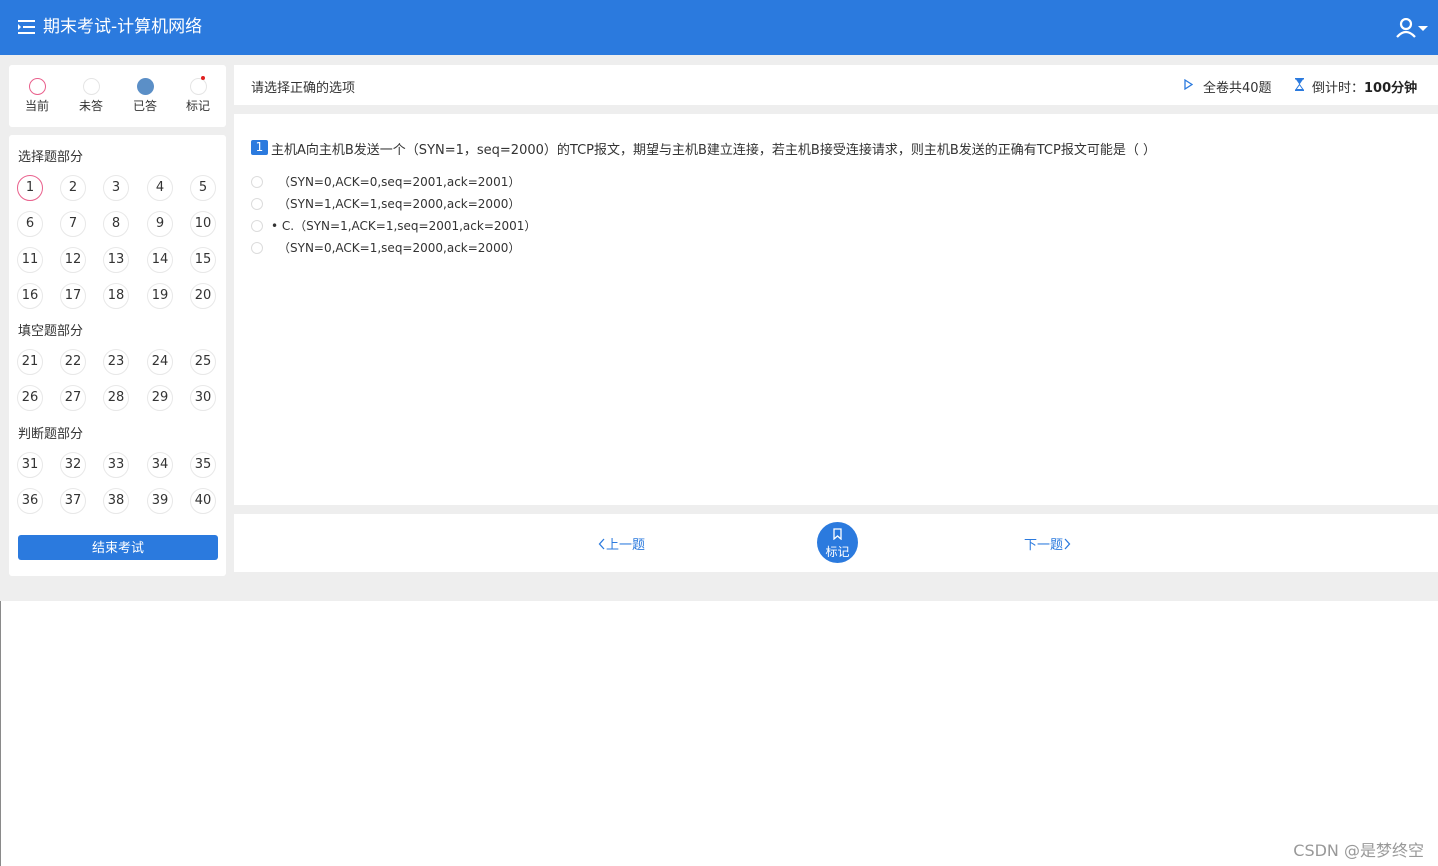 Image resolution: width=1438 pixels, height=866 pixels. I want to click on question-nav-bar: 上一题 标记 下一题, so click(836, 543).